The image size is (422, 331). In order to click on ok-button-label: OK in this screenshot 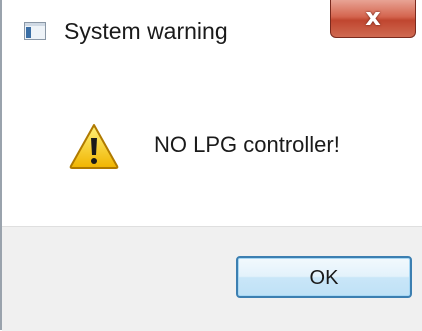, I will do `click(324, 278)`.